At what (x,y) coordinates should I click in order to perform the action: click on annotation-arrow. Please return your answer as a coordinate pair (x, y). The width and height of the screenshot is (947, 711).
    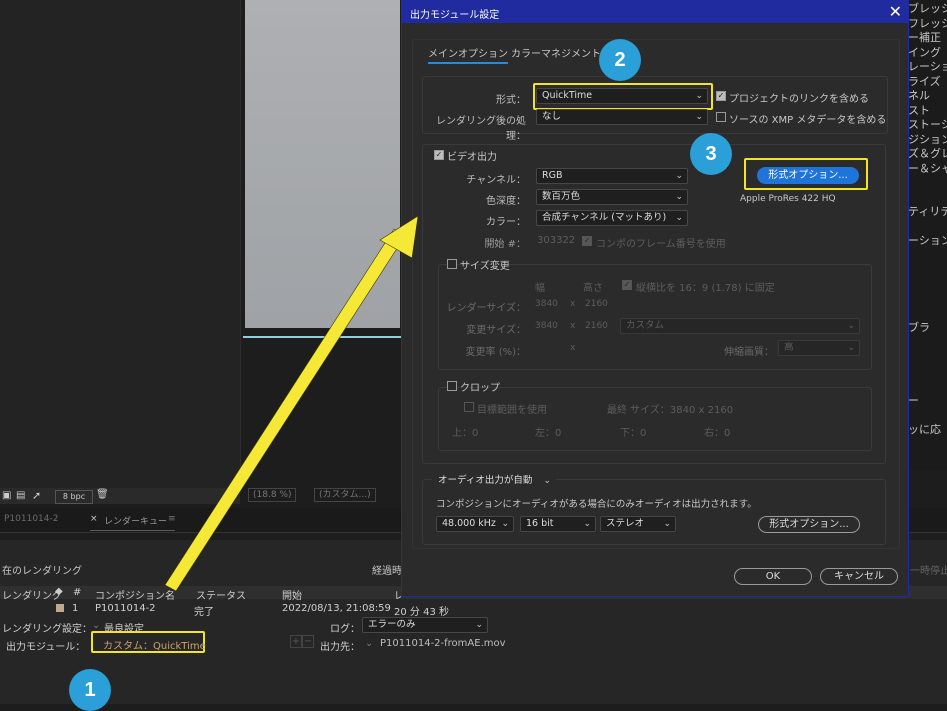
    Looking at the image, I should click on (291, 403).